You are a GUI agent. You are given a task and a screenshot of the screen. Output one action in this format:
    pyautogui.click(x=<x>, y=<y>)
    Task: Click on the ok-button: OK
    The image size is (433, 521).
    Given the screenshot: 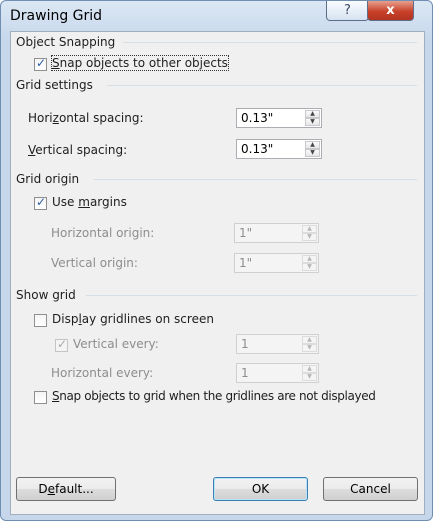 What is the action you would take?
    pyautogui.click(x=260, y=489)
    